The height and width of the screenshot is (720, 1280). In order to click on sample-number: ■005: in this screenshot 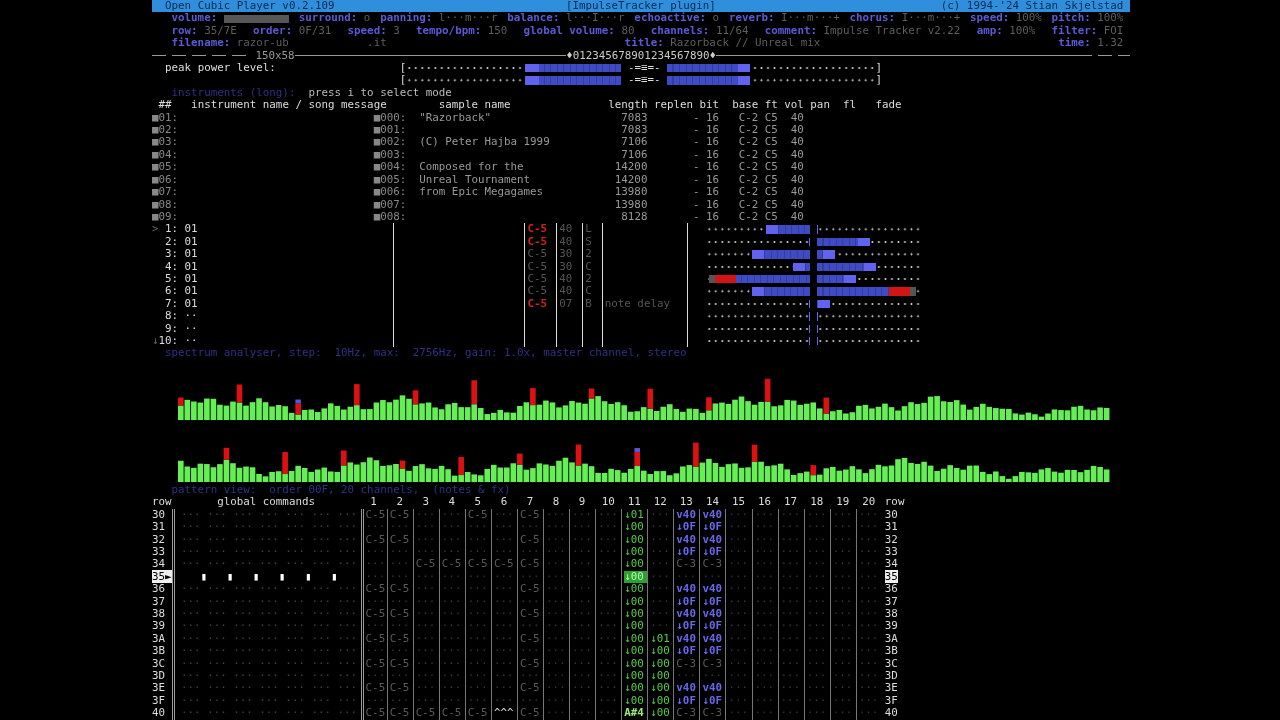, I will do `click(390, 180)`.